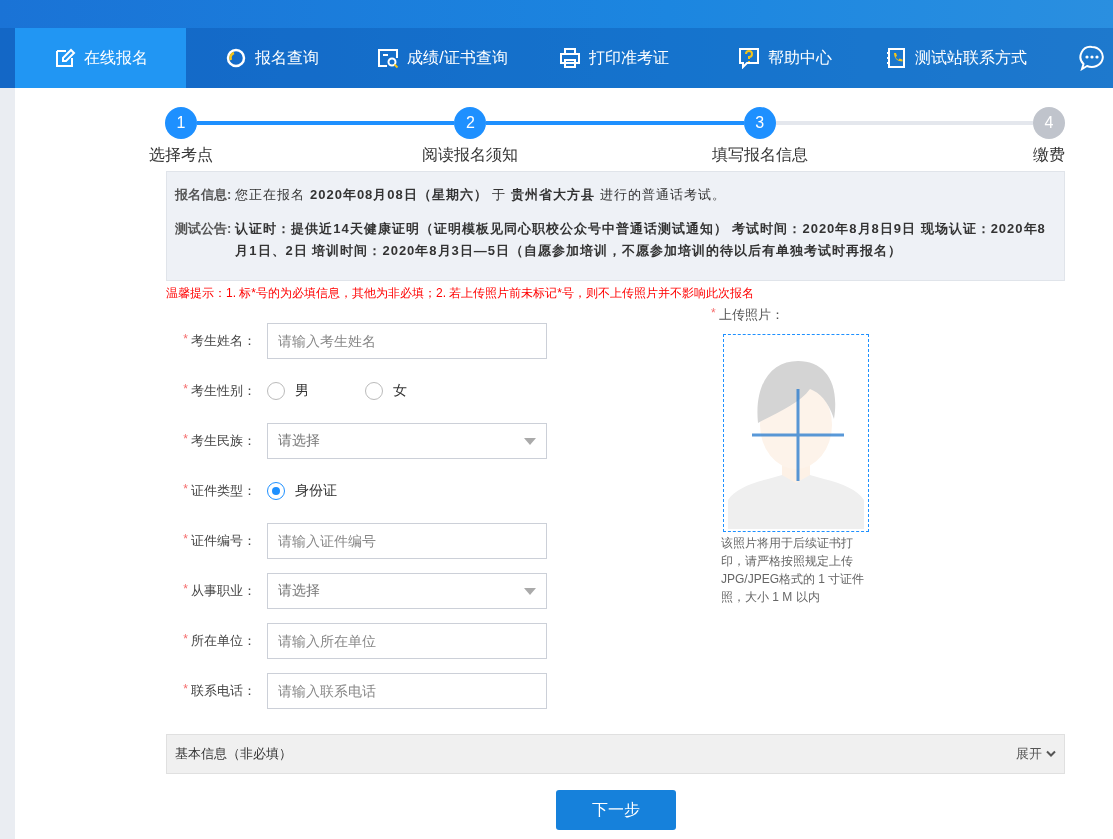  I want to click on text-input-field: 请输入证件编号, so click(407, 541).